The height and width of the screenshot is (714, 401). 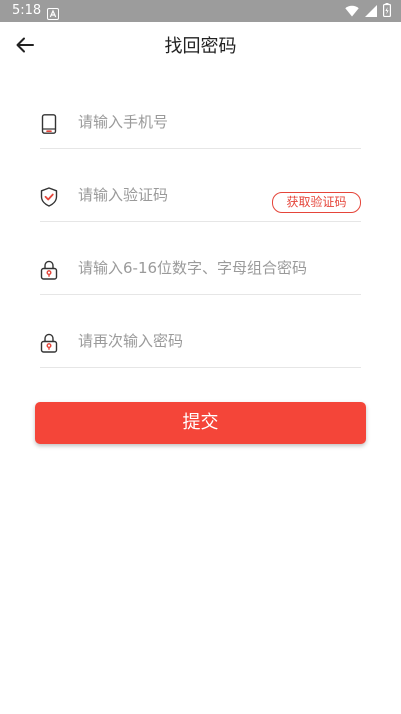 What do you see at coordinates (387, 11) in the screenshot?
I see `battery-icon` at bounding box center [387, 11].